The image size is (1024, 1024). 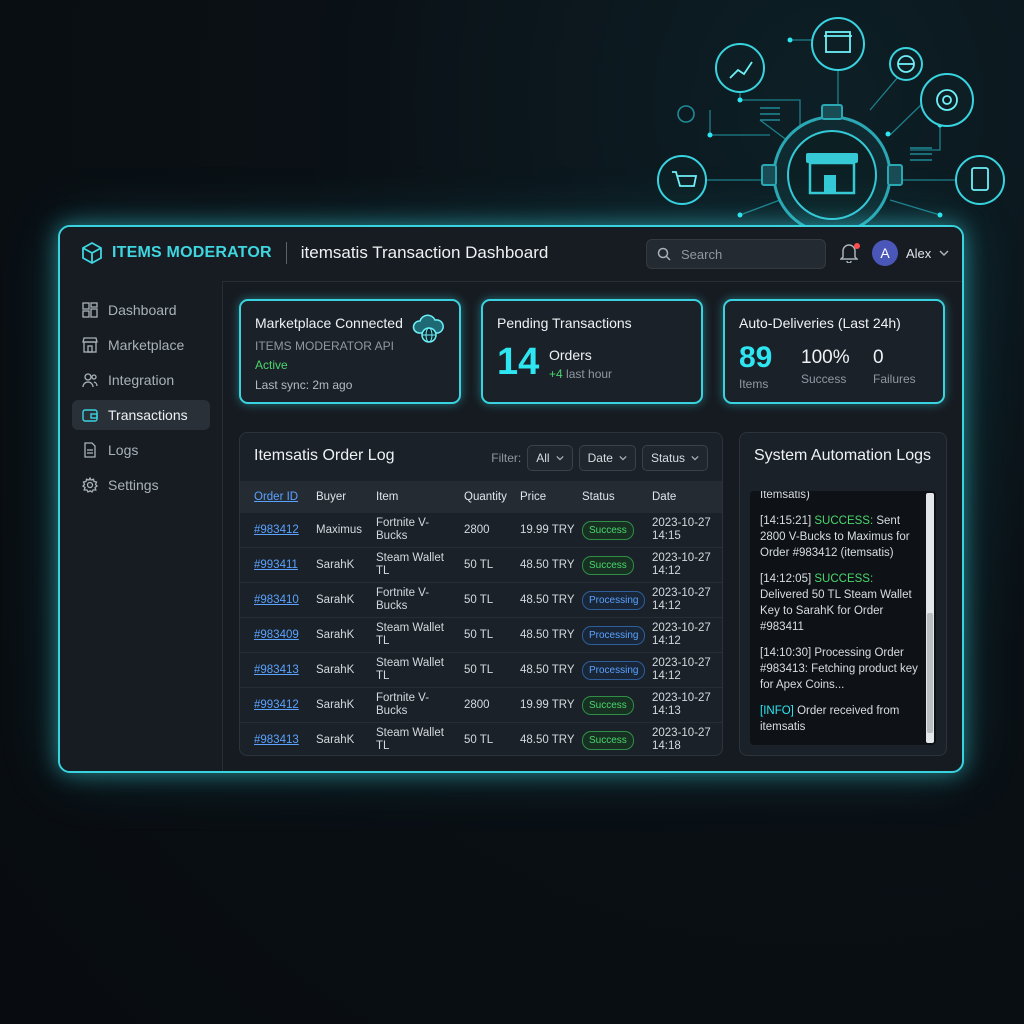 What do you see at coordinates (133, 485) in the screenshot?
I see `sidebar-item-label: Settings` at bounding box center [133, 485].